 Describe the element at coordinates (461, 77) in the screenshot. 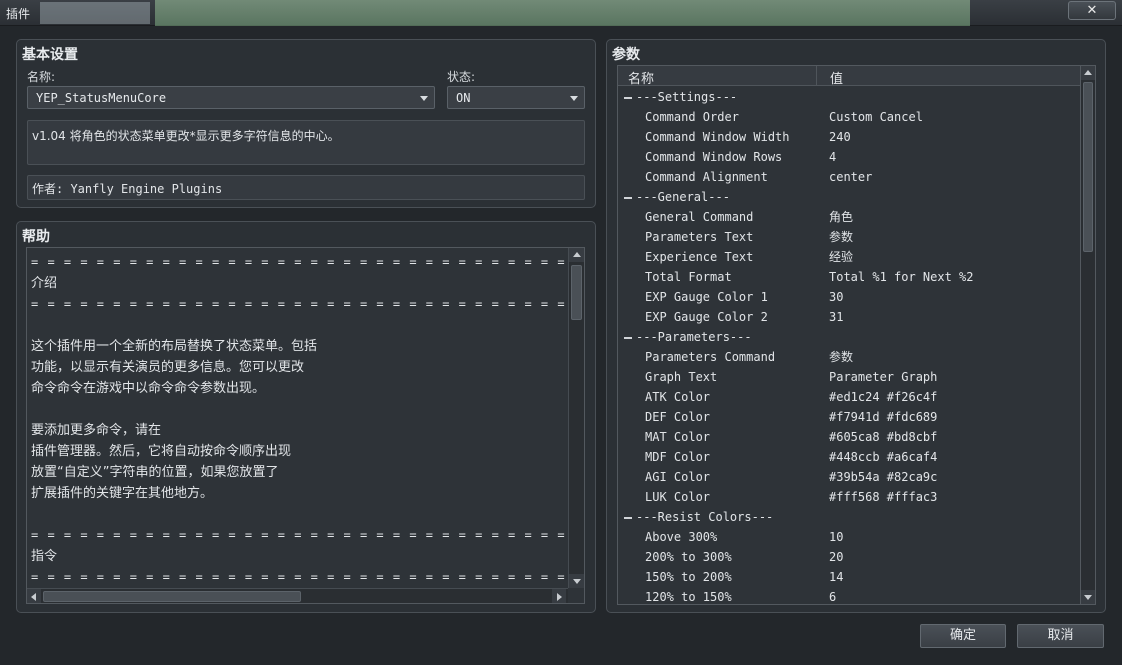

I see `status-label: 状态:` at that location.